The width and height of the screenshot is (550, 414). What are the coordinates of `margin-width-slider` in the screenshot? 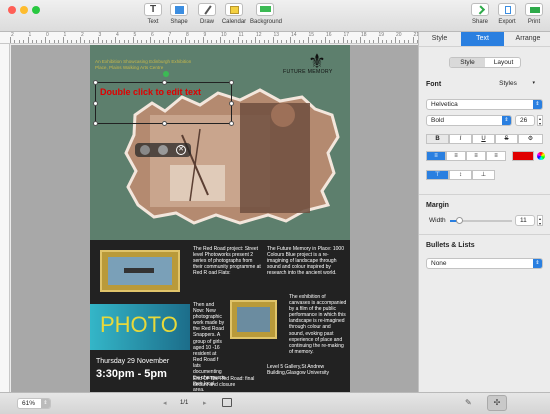 It's located at (481, 220).